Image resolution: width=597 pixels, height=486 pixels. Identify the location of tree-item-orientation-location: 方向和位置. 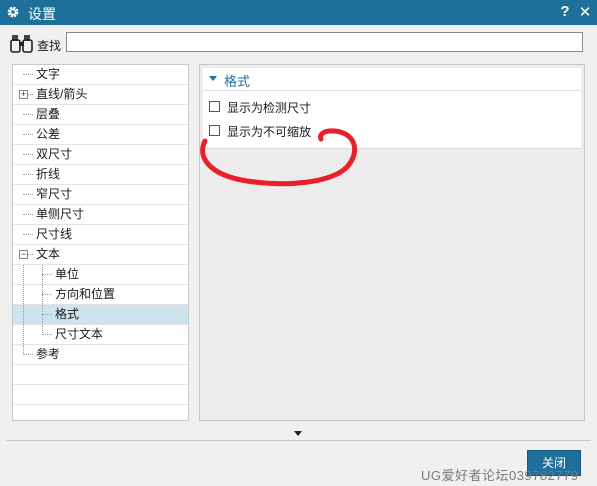
(100, 295).